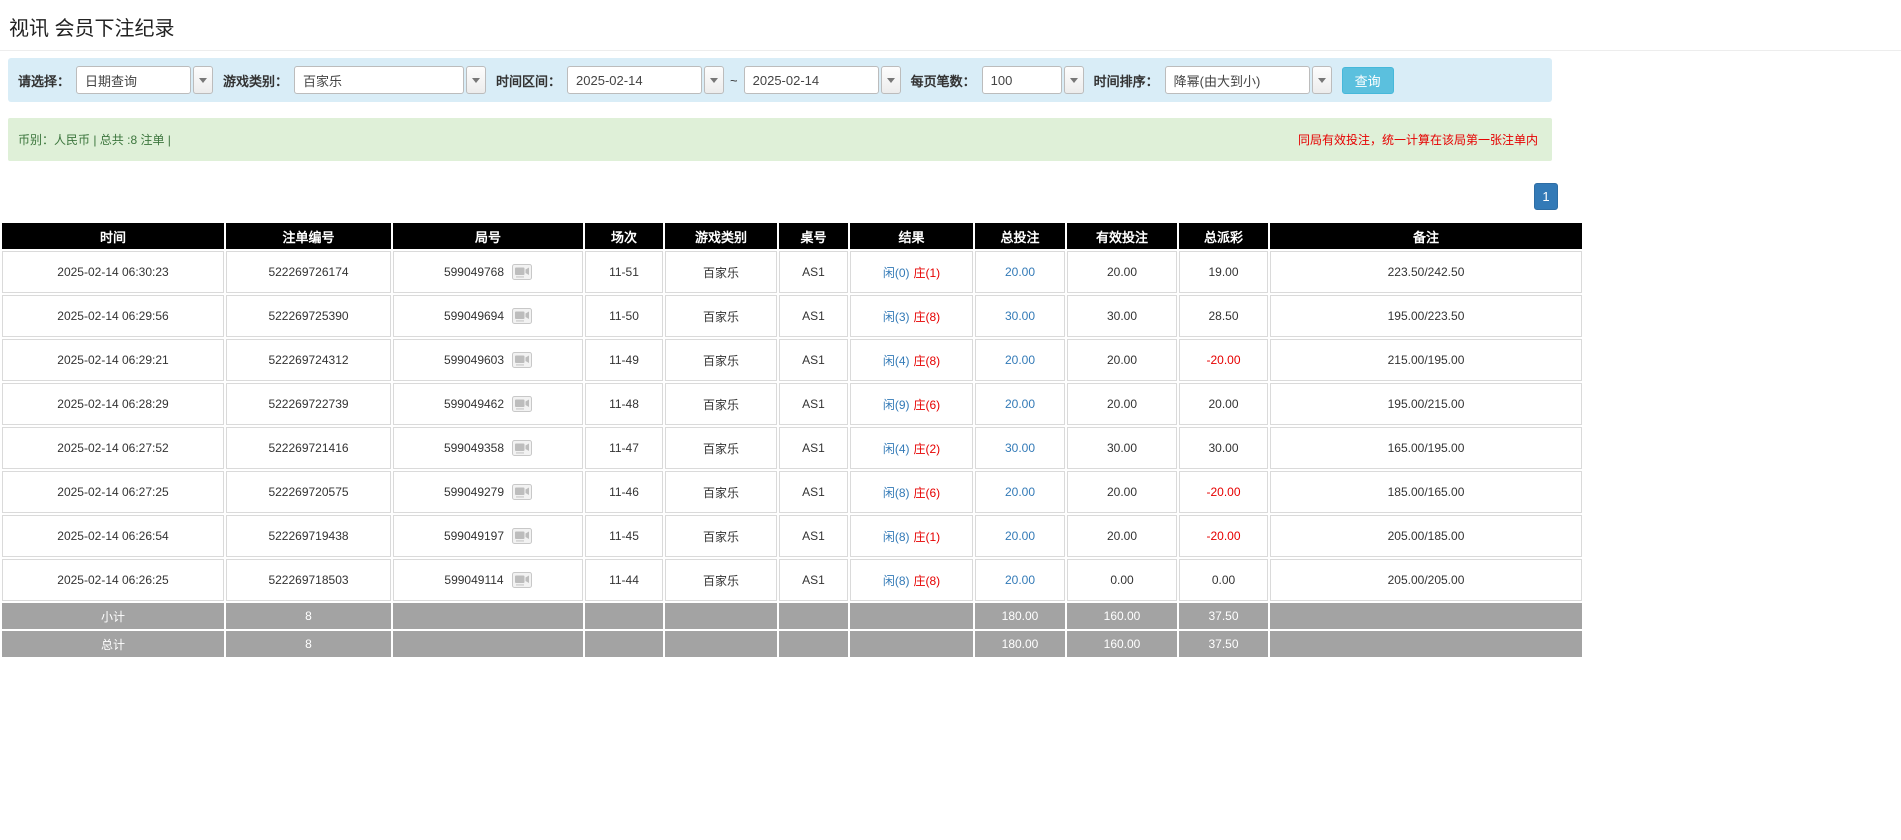 The width and height of the screenshot is (1901, 840). Describe the element at coordinates (474, 492) in the screenshot. I see `round-id-text: 599049279` at that location.